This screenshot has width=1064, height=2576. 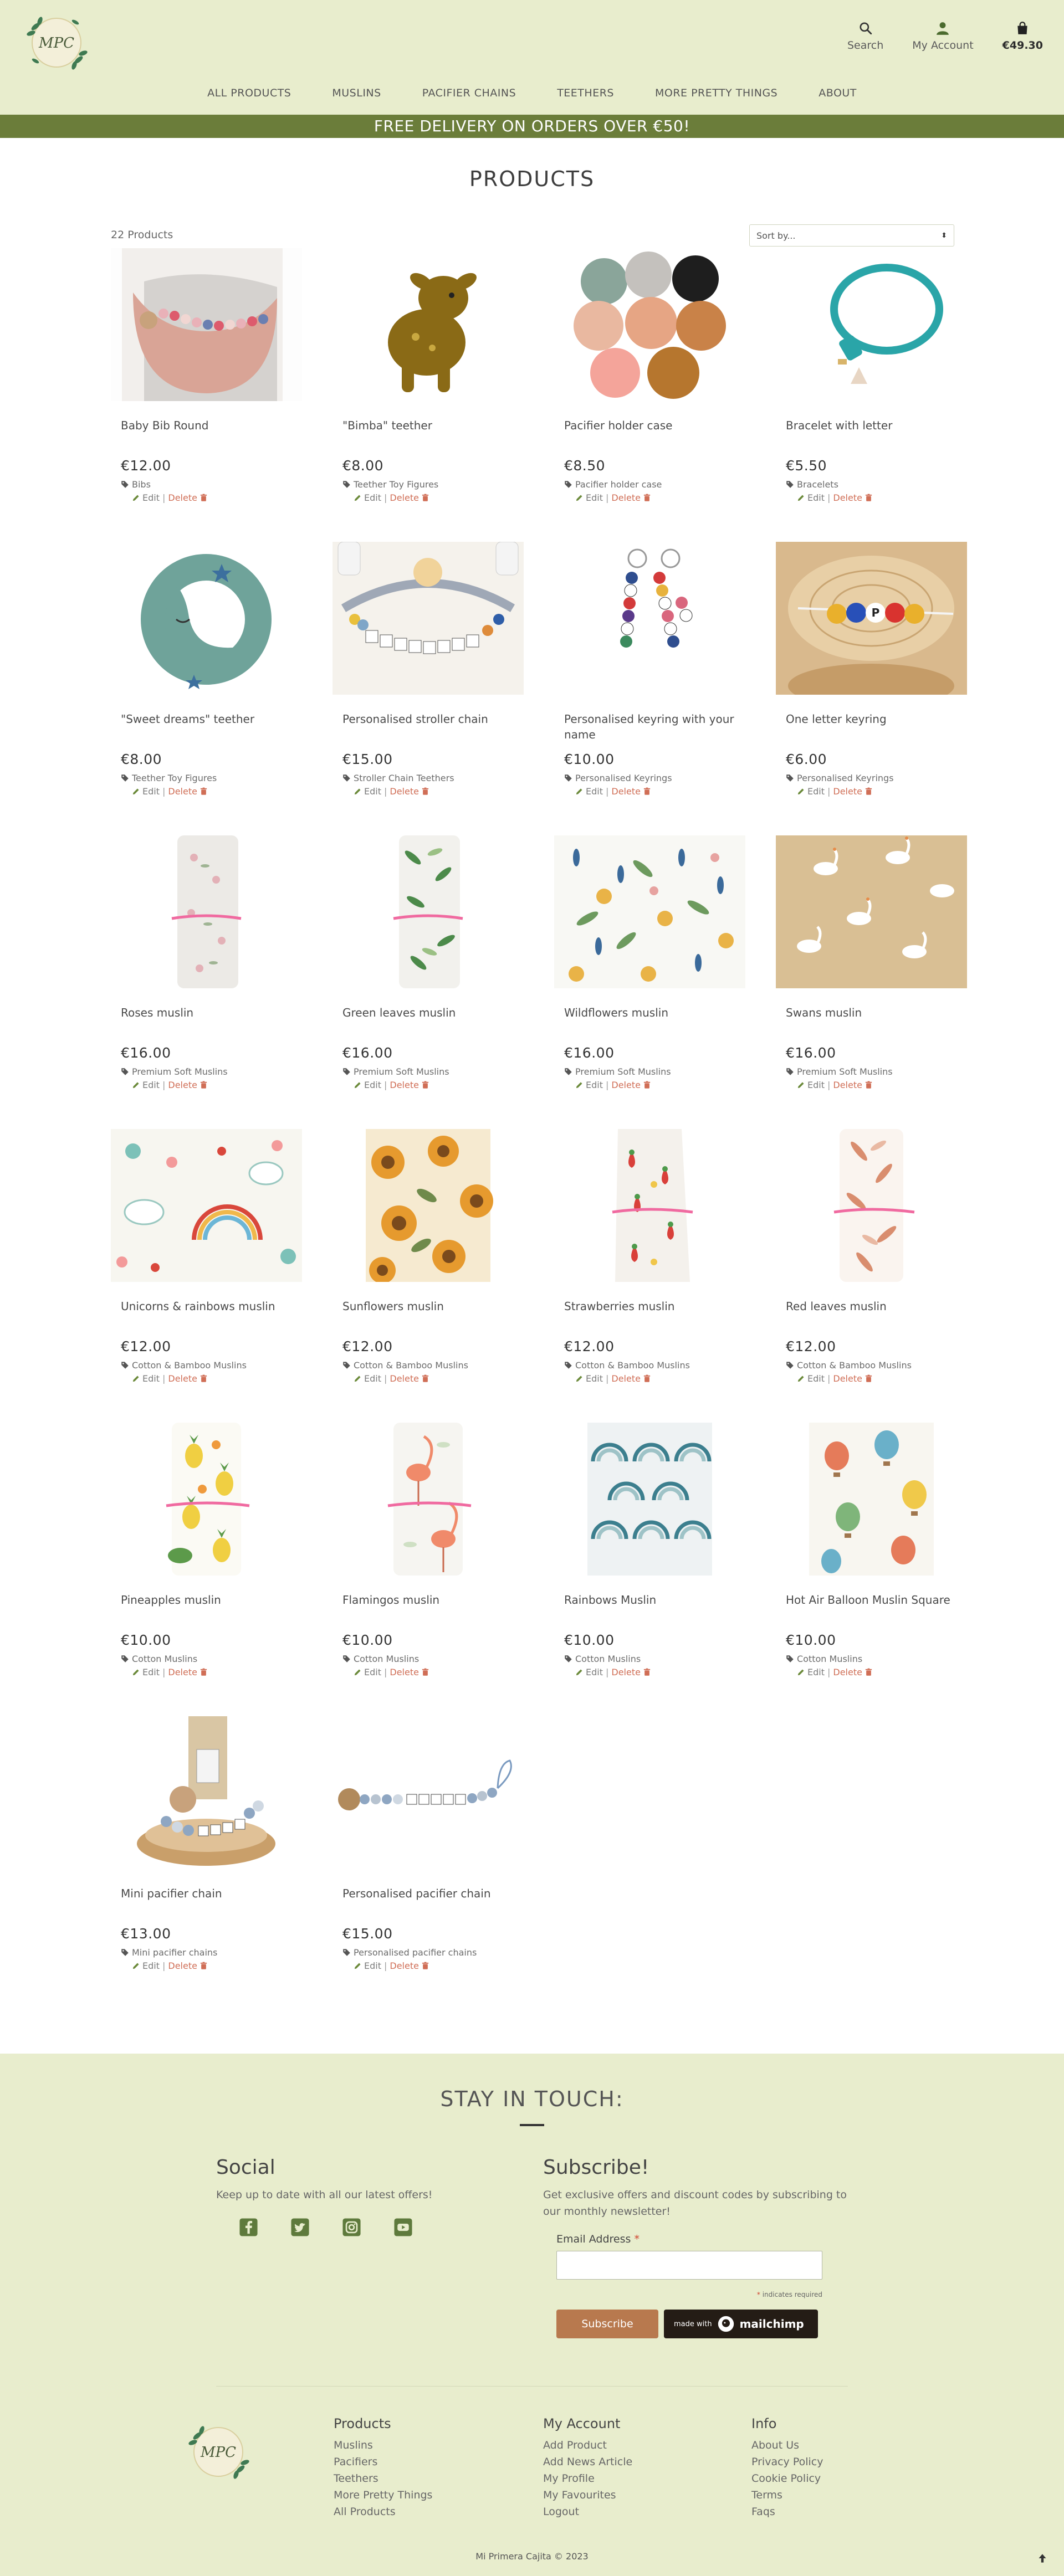 What do you see at coordinates (875, 434) in the screenshot?
I see `product-name: Bracelet with letter` at bounding box center [875, 434].